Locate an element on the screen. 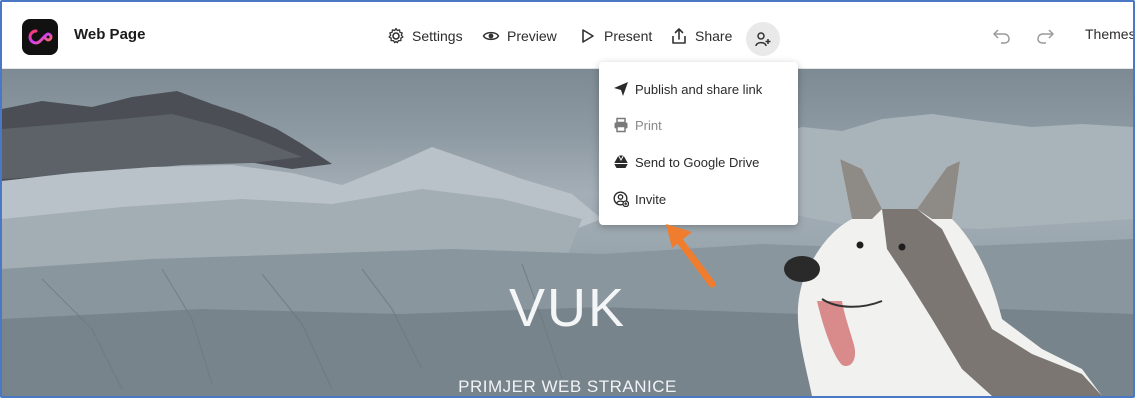 This screenshot has height=398, width=1135. menu-item-label: Publish and share link is located at coordinates (699, 89).